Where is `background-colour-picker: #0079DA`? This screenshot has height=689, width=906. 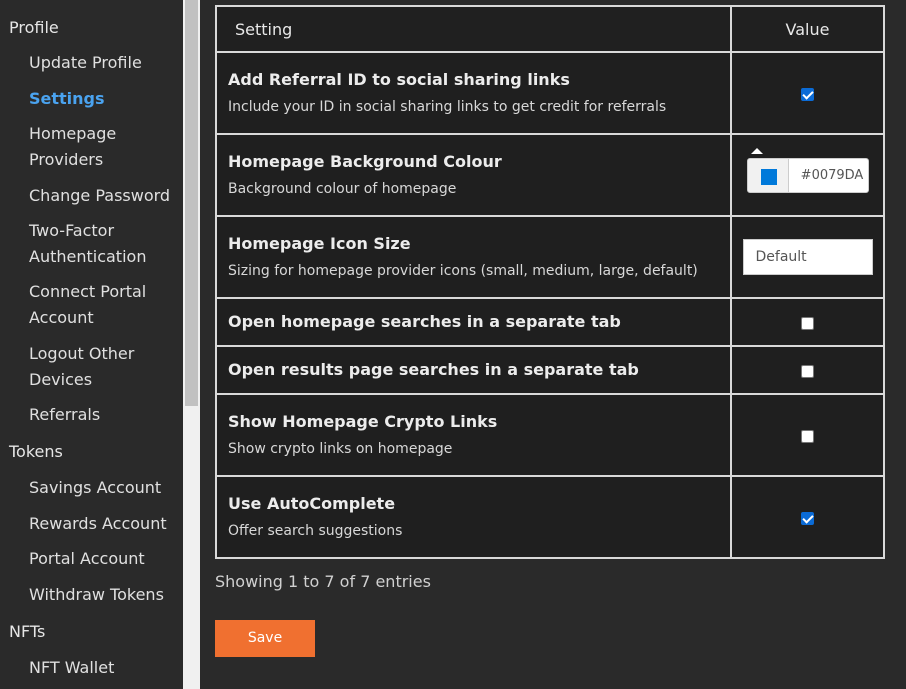
background-colour-picker: #0079DA is located at coordinates (807, 170).